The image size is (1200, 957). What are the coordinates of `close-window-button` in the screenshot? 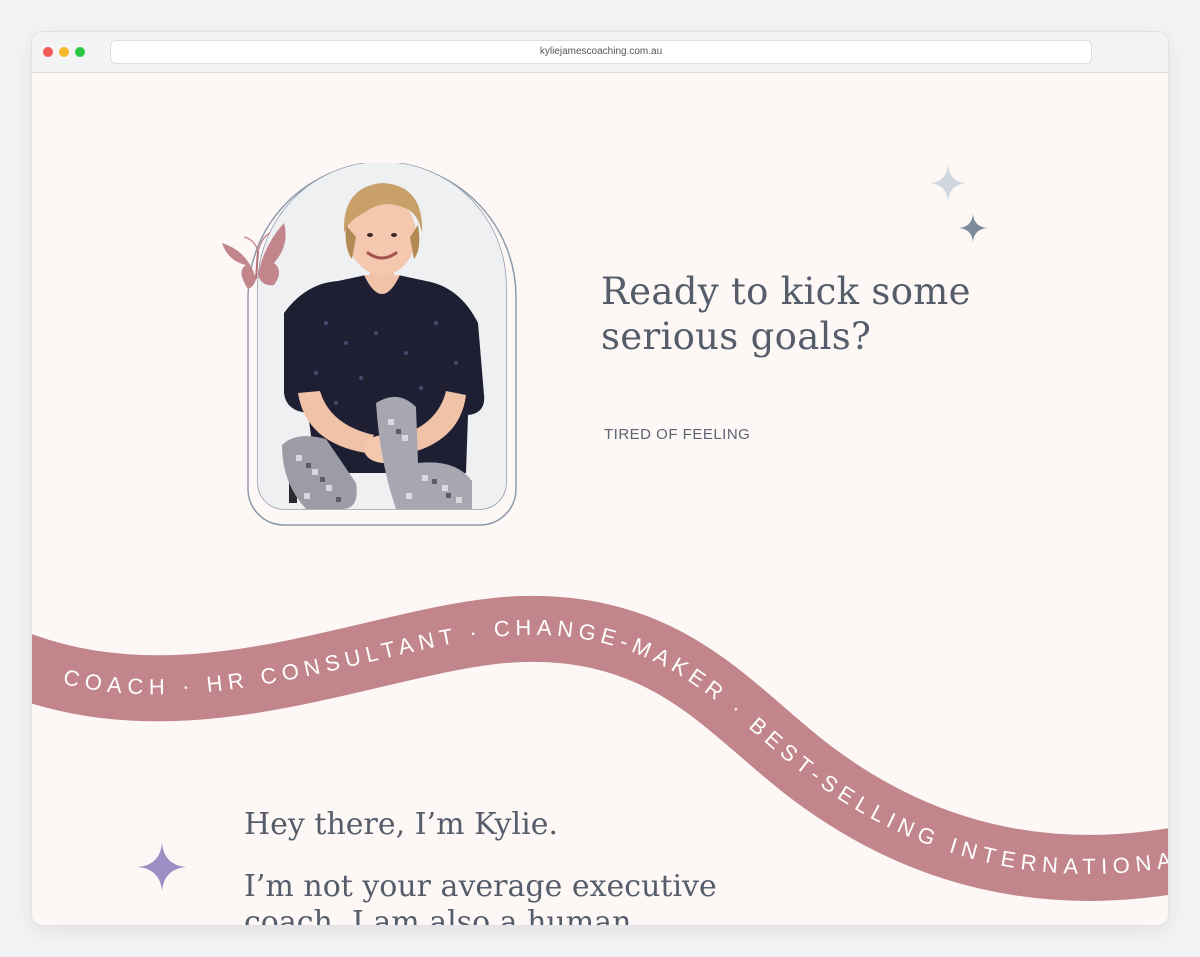 It's located at (48, 52).